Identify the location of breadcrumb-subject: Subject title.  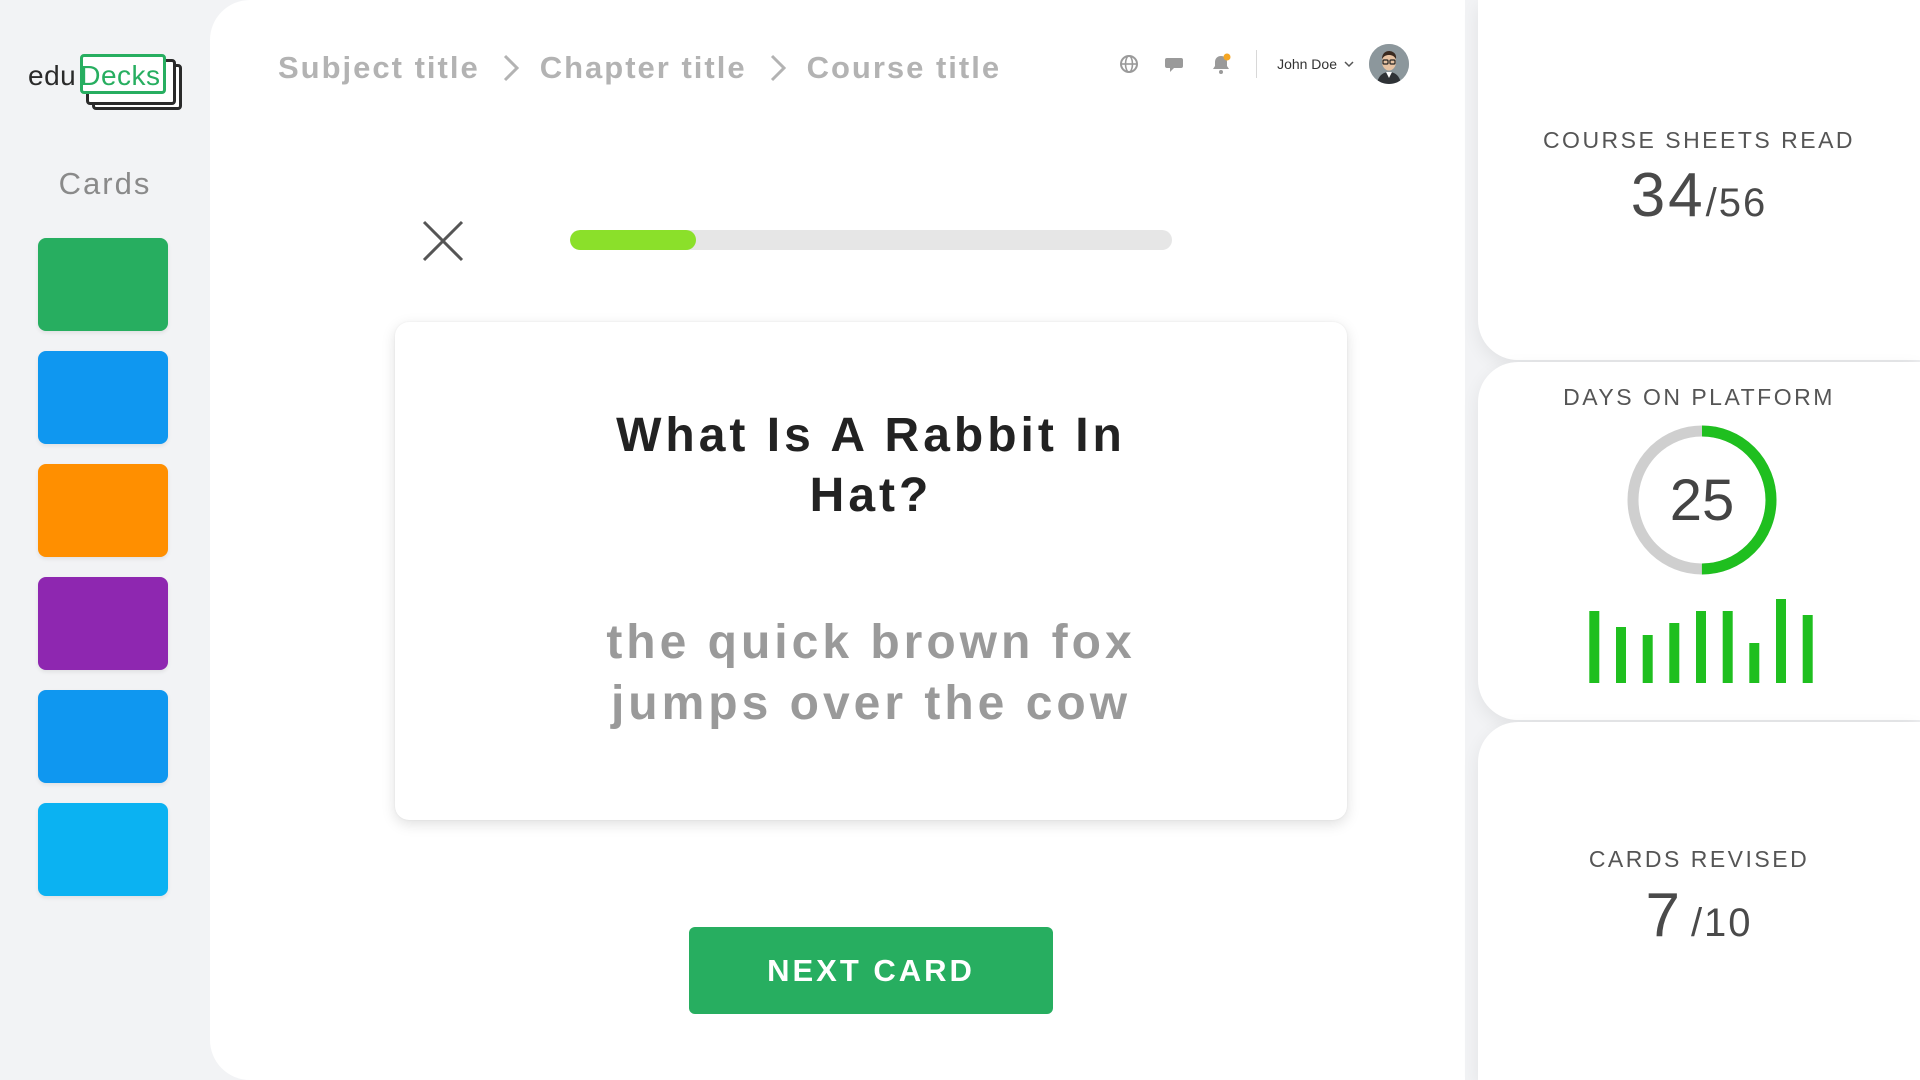
(379, 68).